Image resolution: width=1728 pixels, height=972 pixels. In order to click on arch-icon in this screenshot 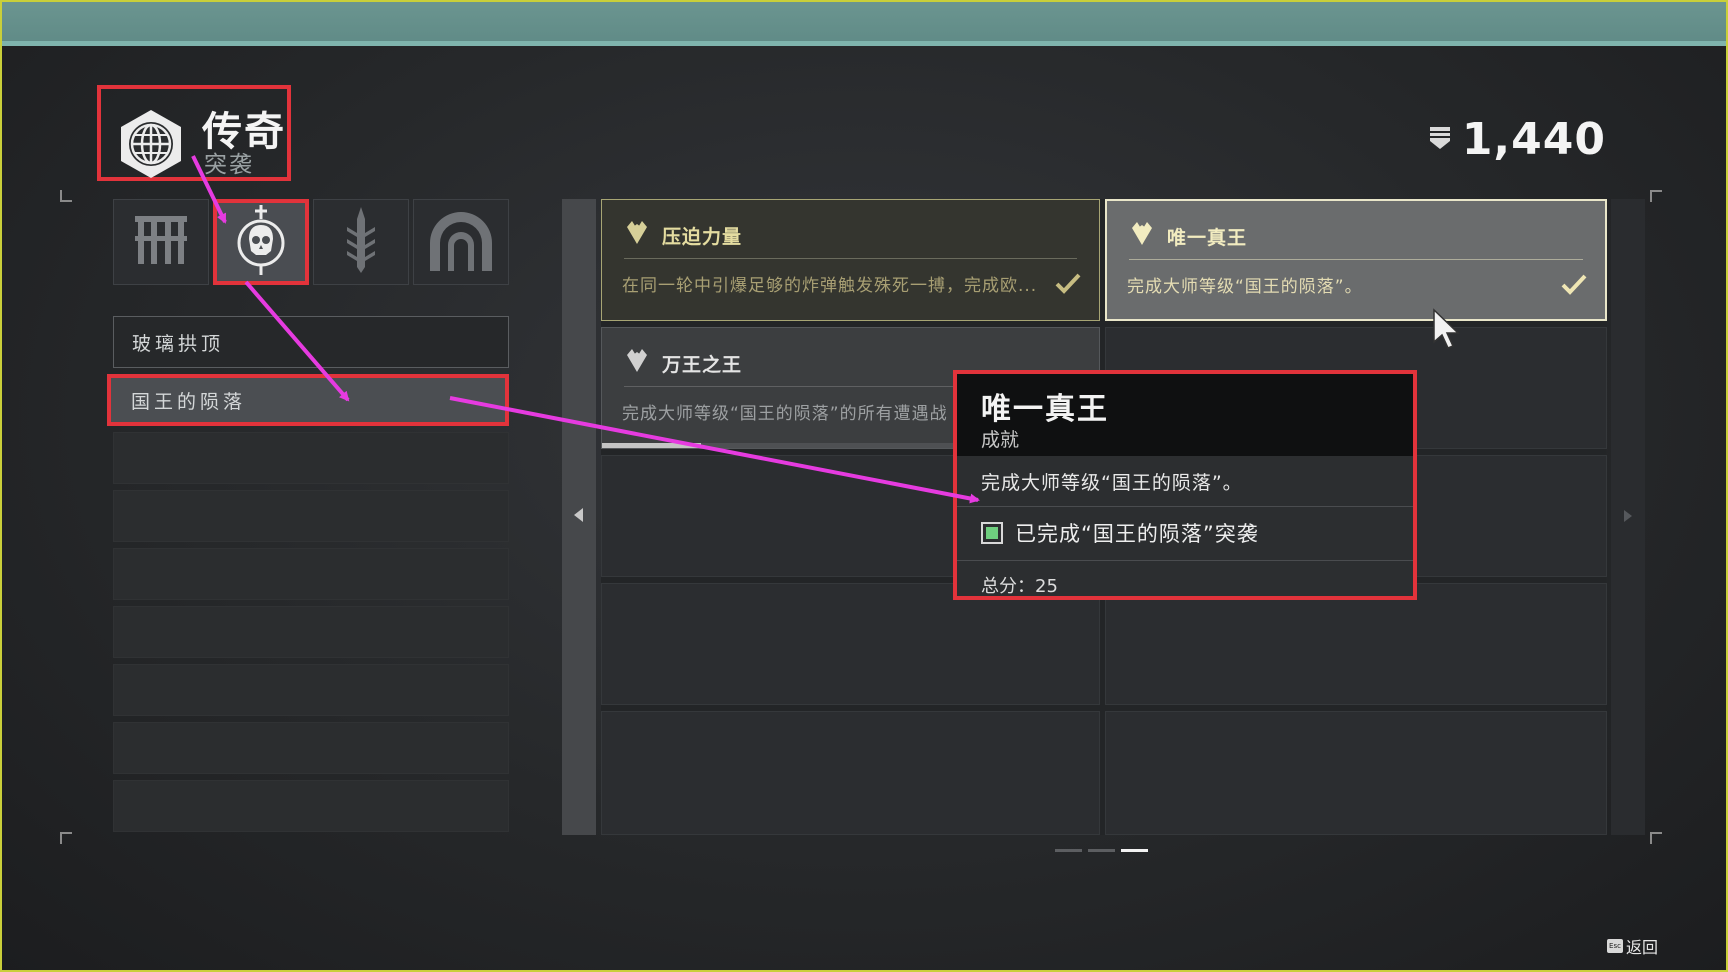, I will do `click(461, 242)`.